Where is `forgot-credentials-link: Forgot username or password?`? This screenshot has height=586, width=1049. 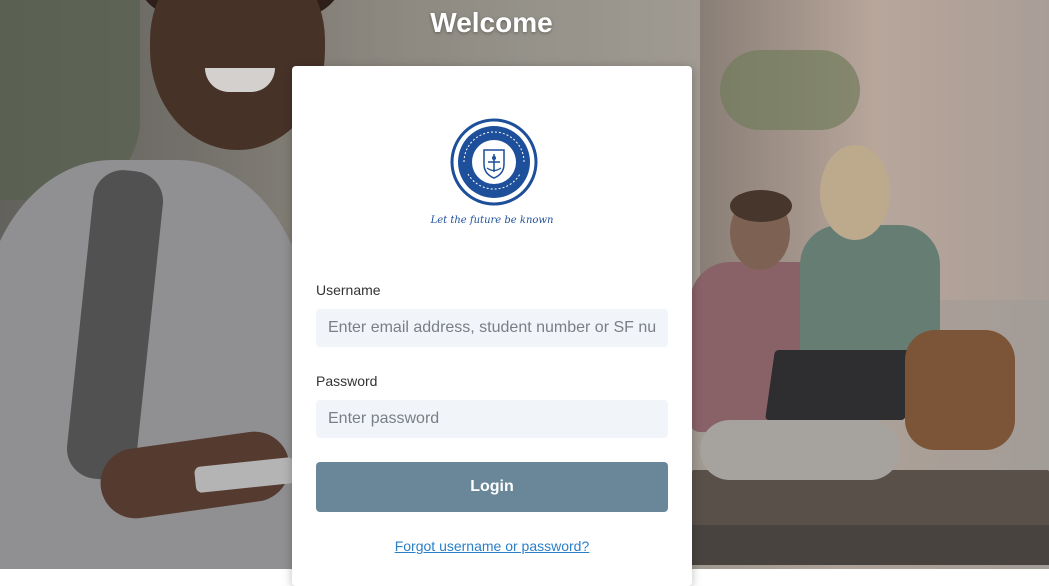
forgot-credentials-link: Forgot username or password? is located at coordinates (492, 546).